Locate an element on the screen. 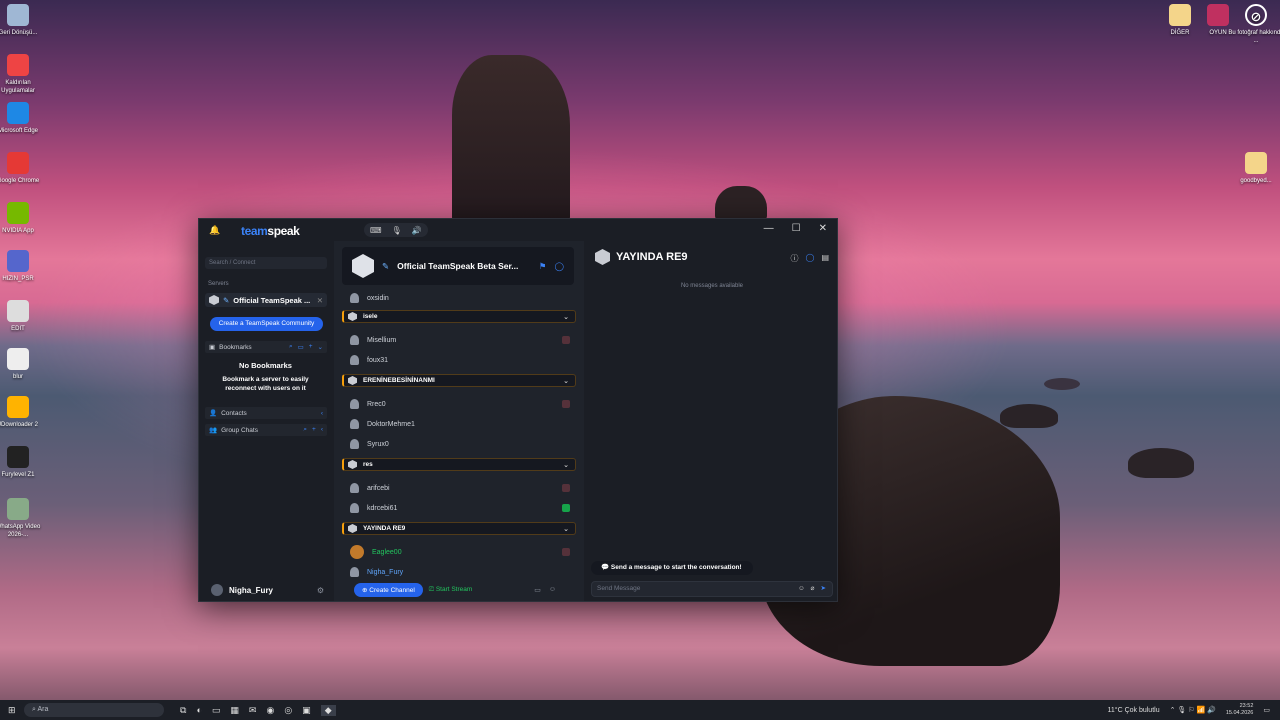 This screenshot has width=1280, height=720. client-row: Nigha_Fury is located at coordinates (460, 572).